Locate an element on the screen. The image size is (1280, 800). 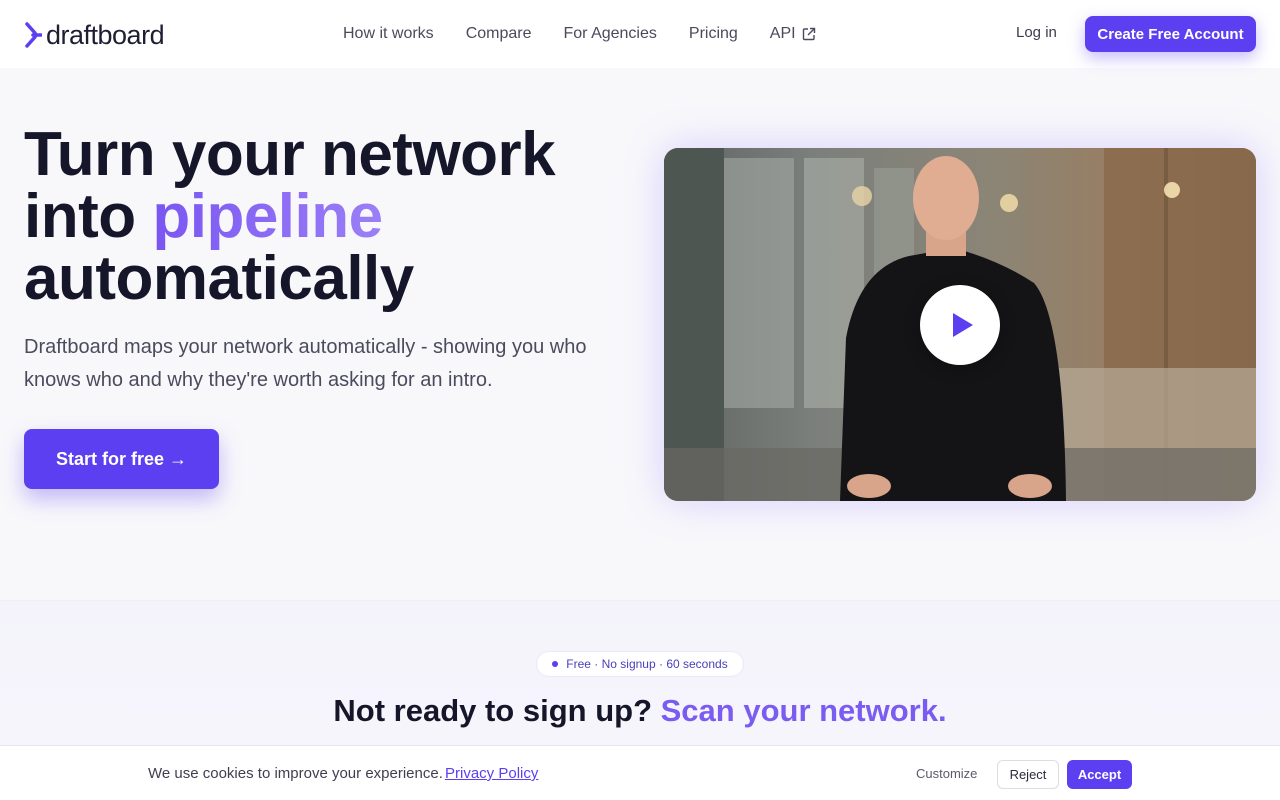
nav-label: Pricing is located at coordinates (713, 33).